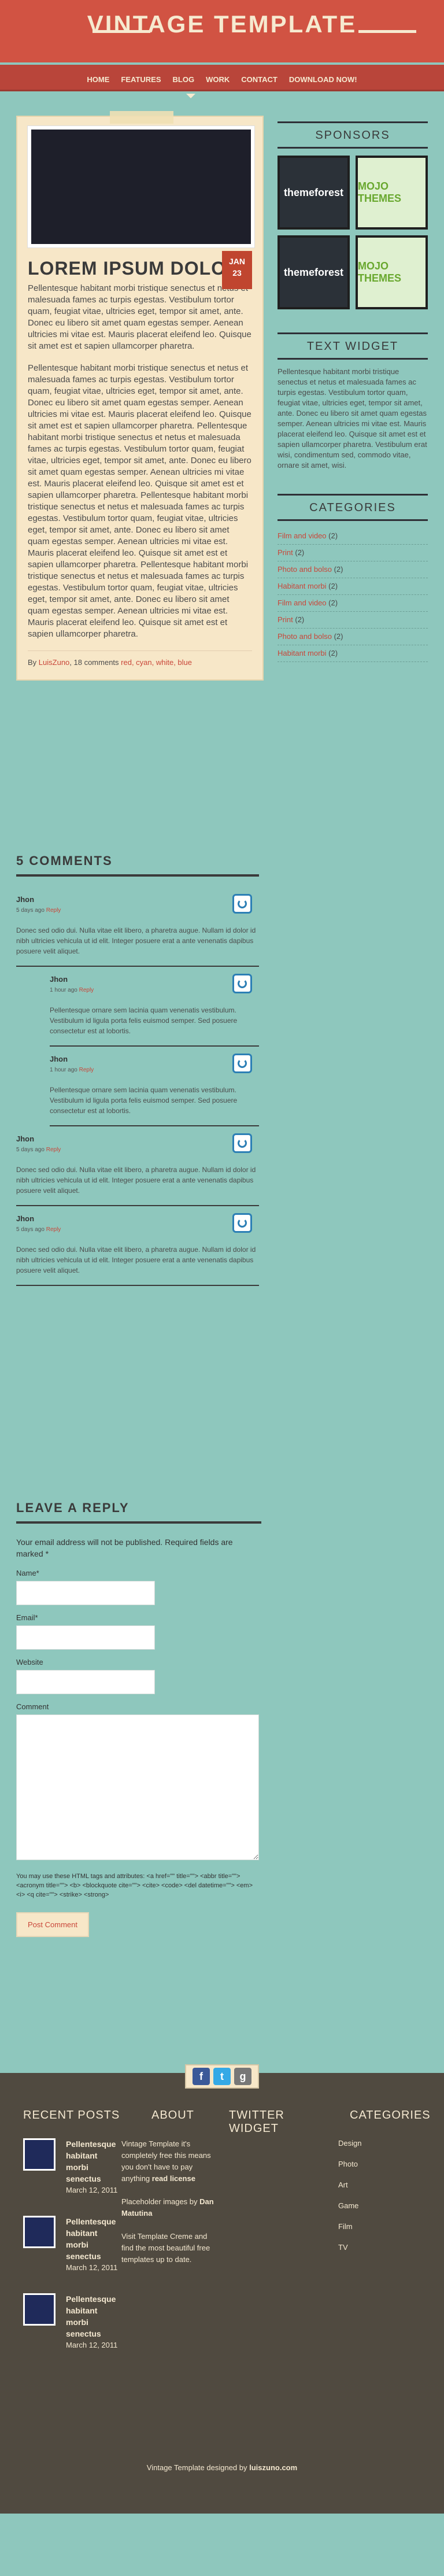 The width and height of the screenshot is (444, 2576). What do you see at coordinates (26, 1138) in the screenshot?
I see `comment-author: Jhon` at bounding box center [26, 1138].